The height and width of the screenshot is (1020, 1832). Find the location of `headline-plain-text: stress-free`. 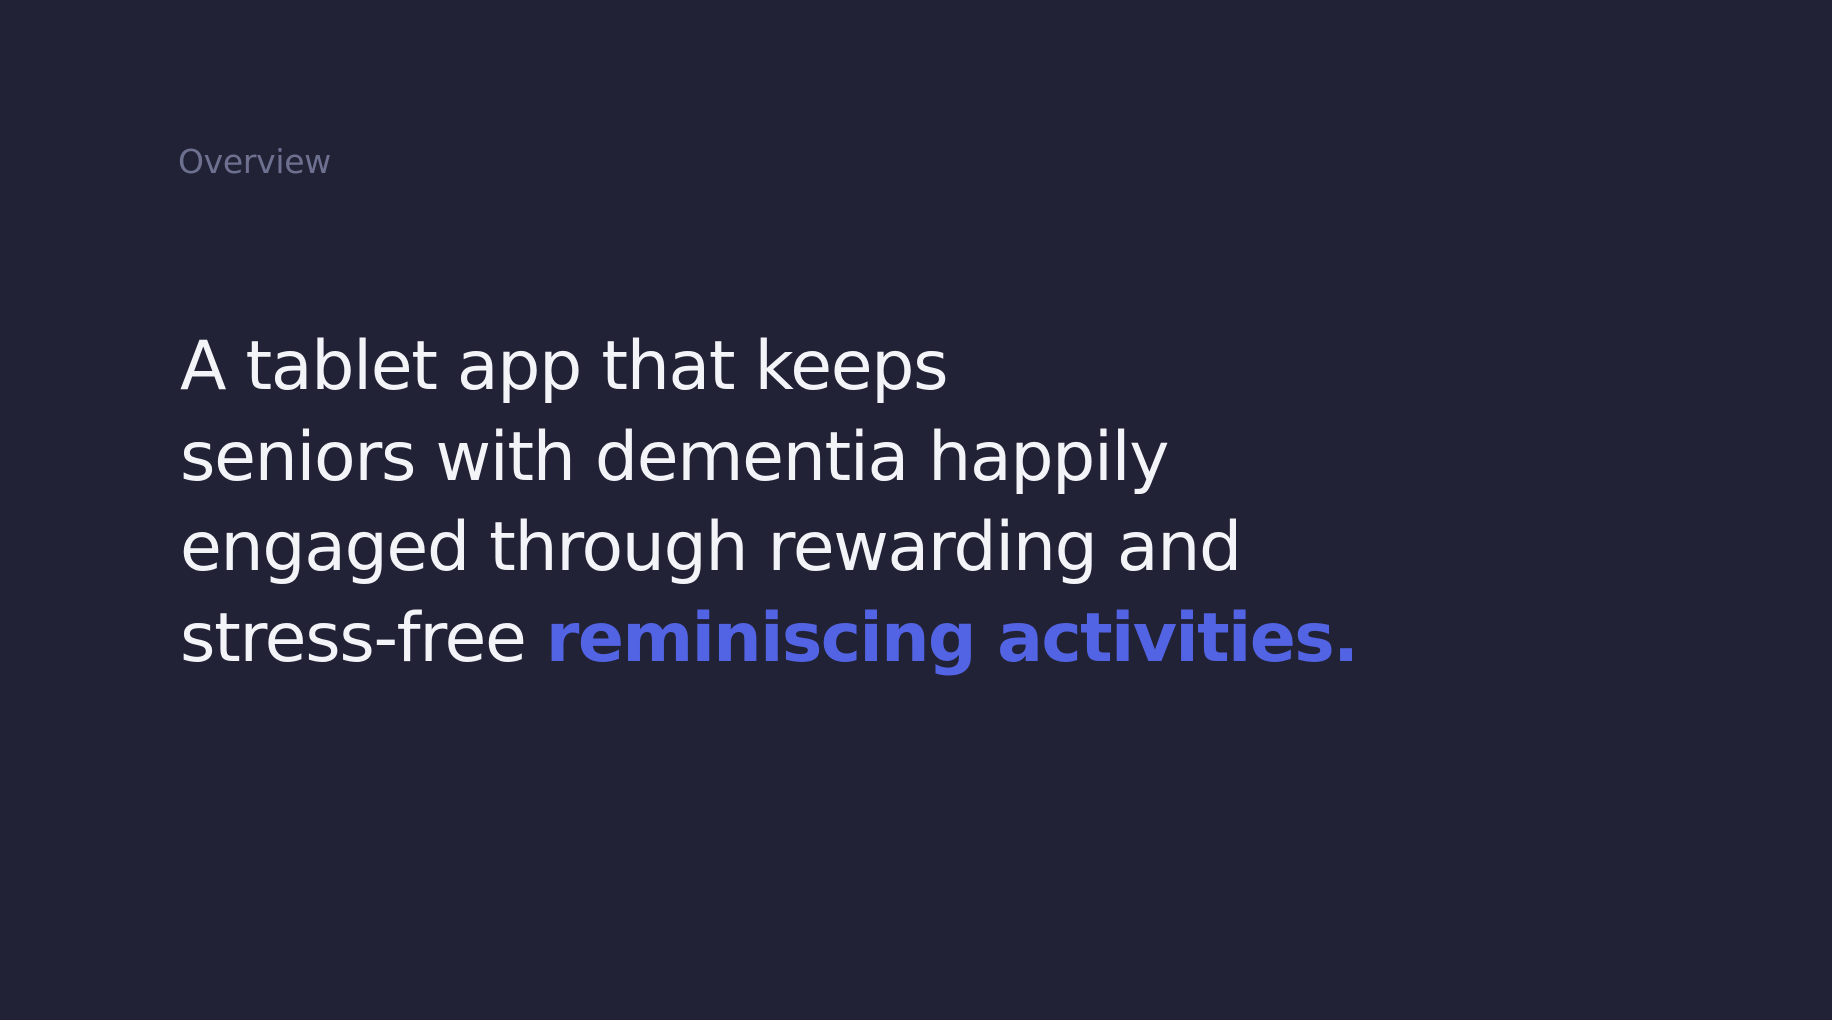

headline-plain-text: stress-free is located at coordinates (353, 638).